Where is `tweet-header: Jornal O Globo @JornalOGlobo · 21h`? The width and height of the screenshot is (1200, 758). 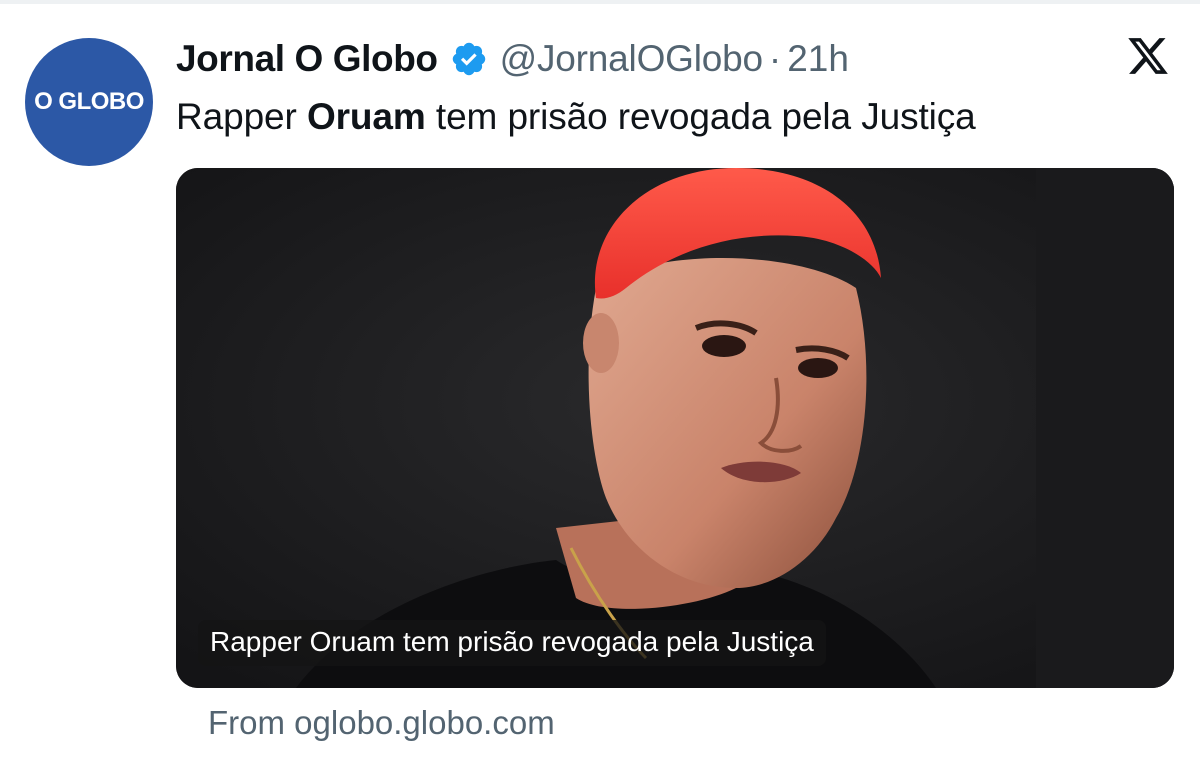 tweet-header: Jornal O Globo @JornalOGlobo · 21h is located at coordinates (512, 59).